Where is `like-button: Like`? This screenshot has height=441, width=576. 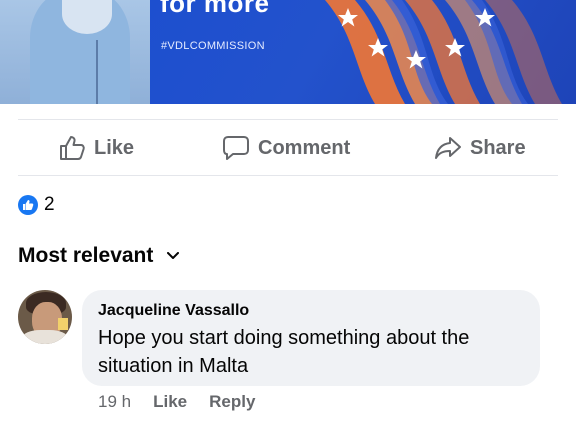 like-button: Like is located at coordinates (96, 148).